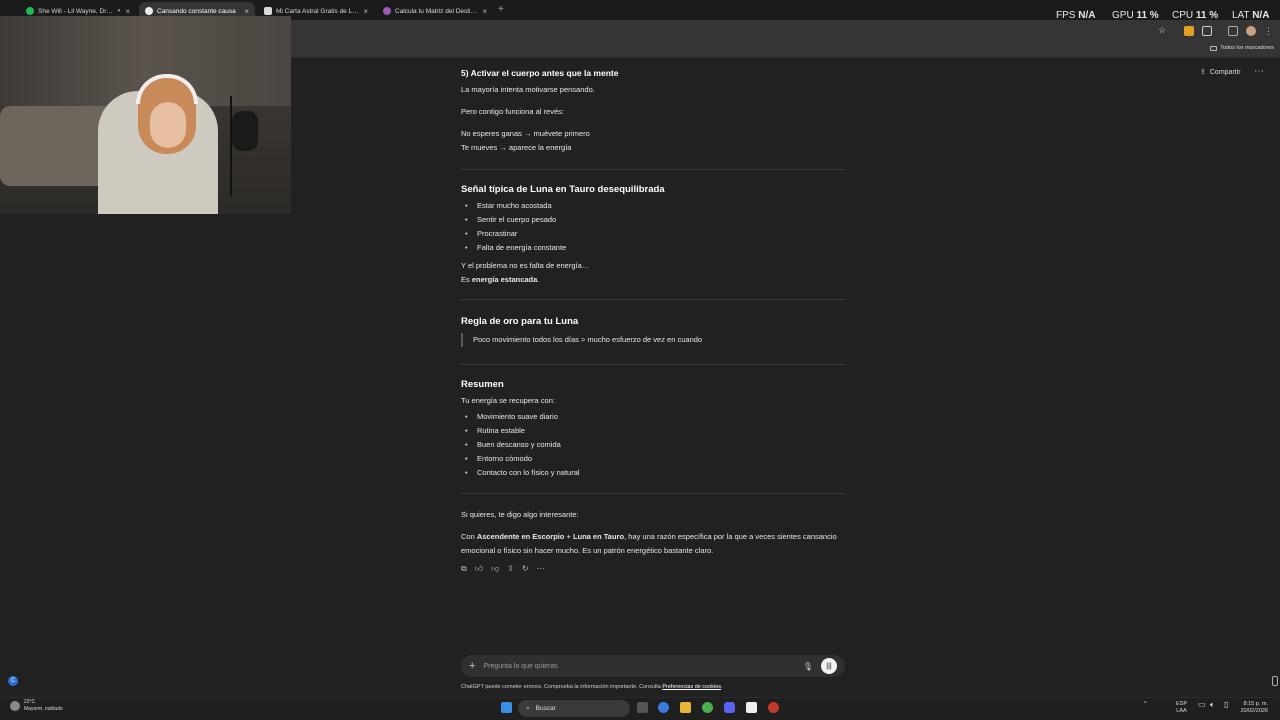 The height and width of the screenshot is (720, 1280). What do you see at coordinates (464, 569) in the screenshot?
I see `copy-icon: ⧉` at bounding box center [464, 569].